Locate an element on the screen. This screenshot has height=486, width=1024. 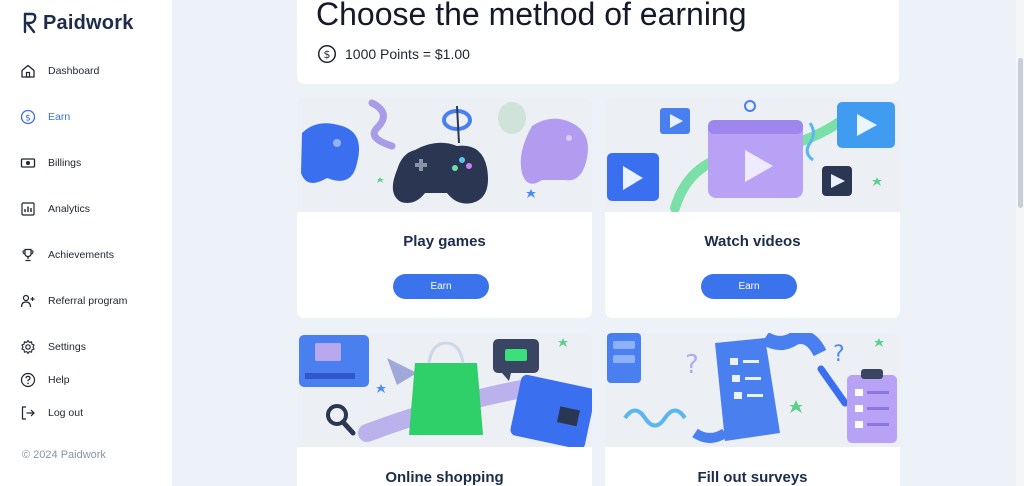
sidebar-item-label: Dashboard is located at coordinates (74, 71).